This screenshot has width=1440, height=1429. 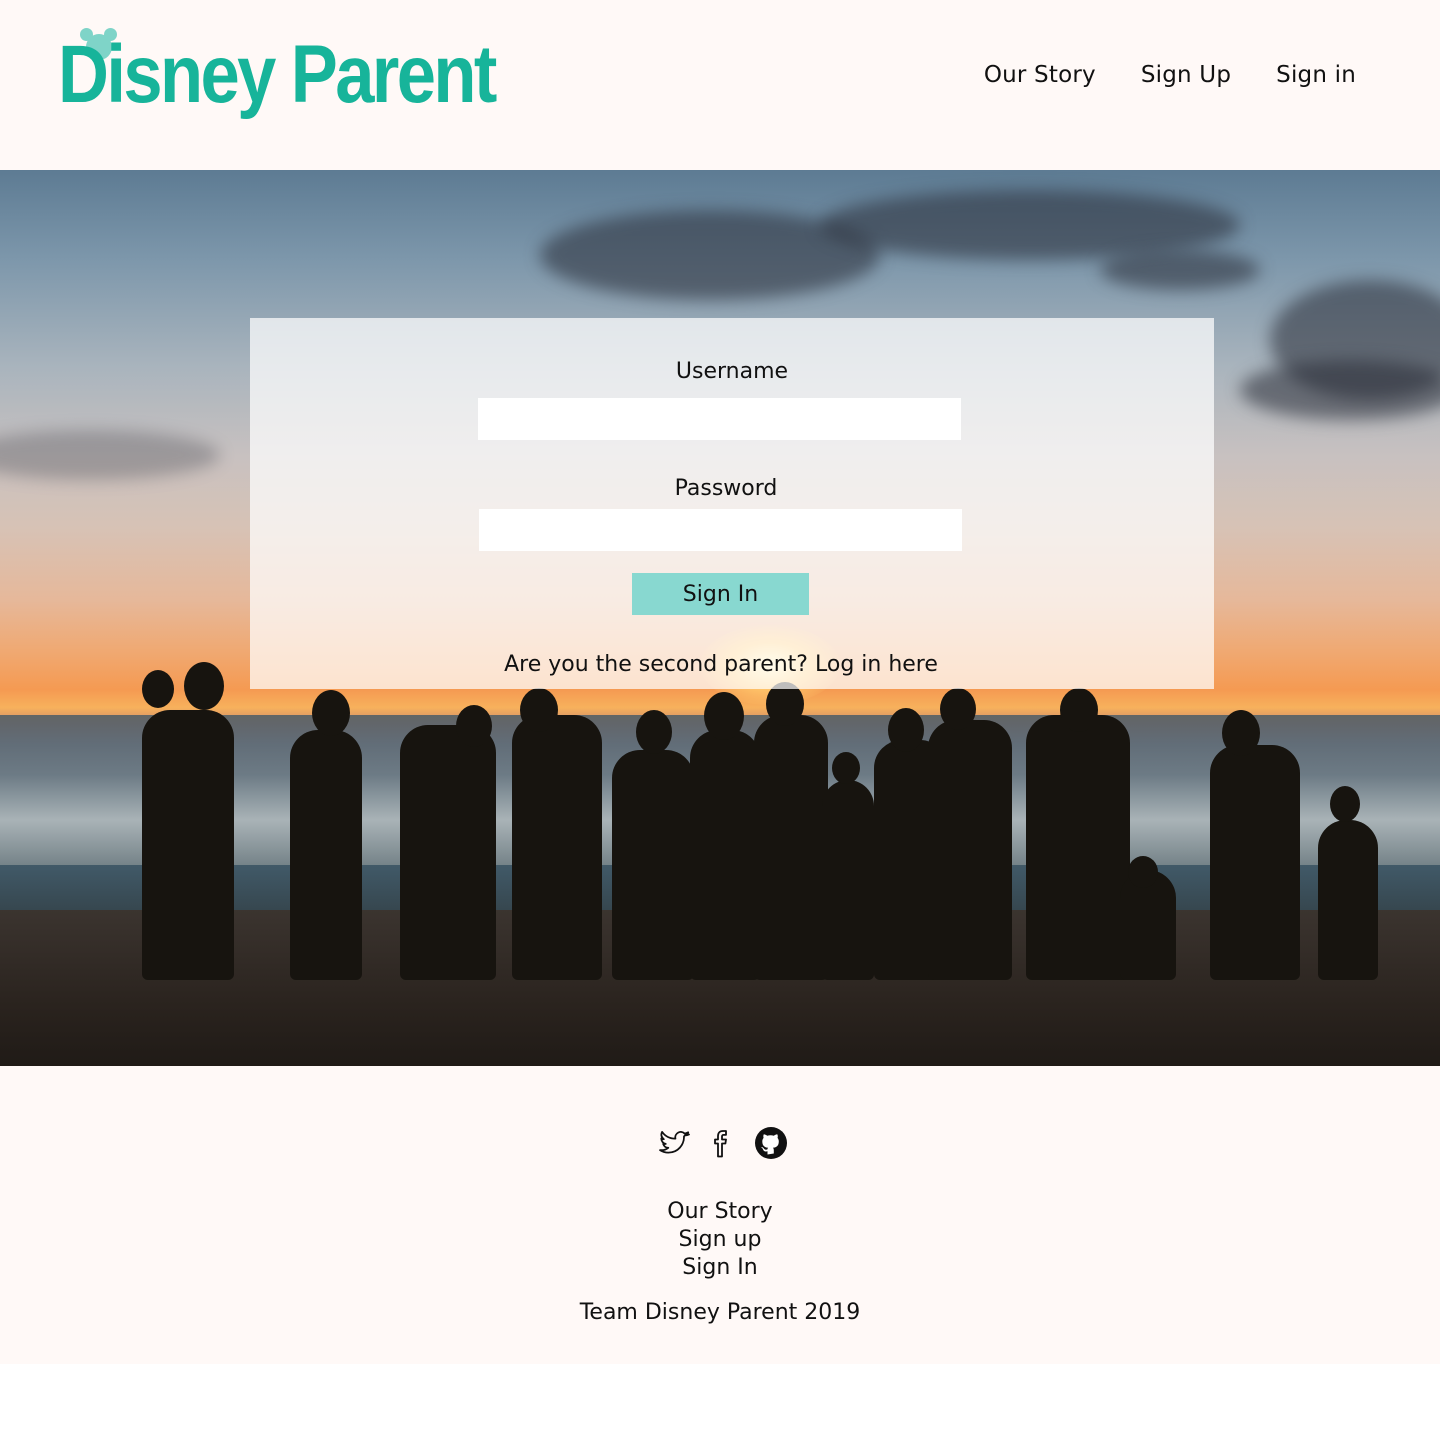 I want to click on social-links, so click(x=723, y=1143).